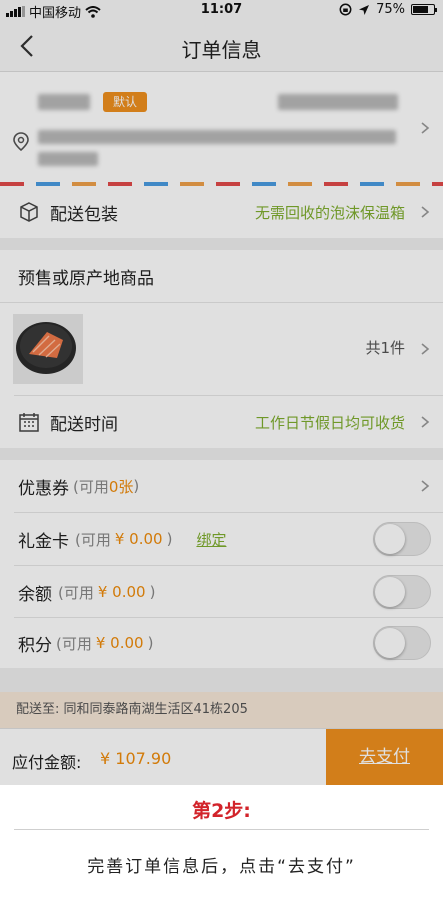 This screenshot has width=443, height=898. What do you see at coordinates (76, 592) in the screenshot?
I see `balance-avail-prefix: (可用` at bounding box center [76, 592].